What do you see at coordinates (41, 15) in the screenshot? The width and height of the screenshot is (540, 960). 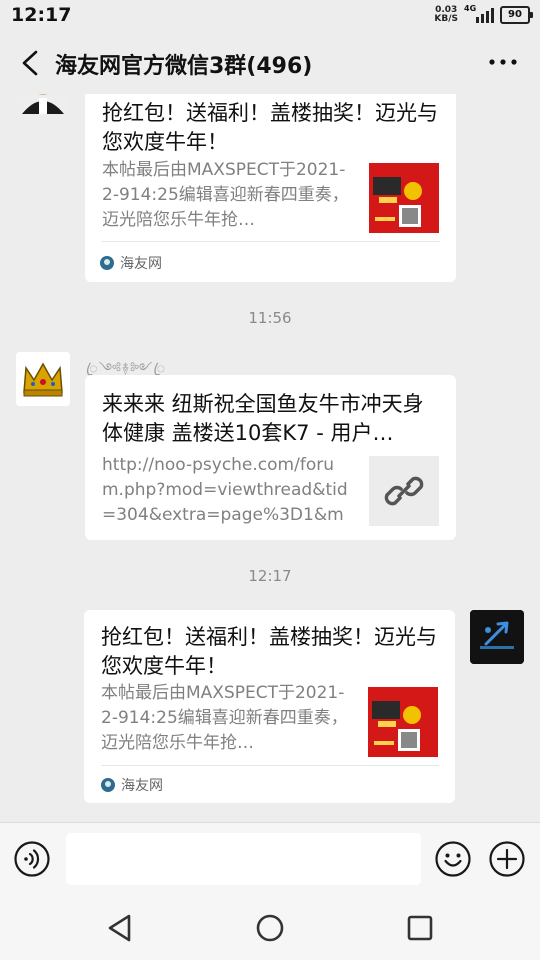 I see `status-time: 12:17` at bounding box center [41, 15].